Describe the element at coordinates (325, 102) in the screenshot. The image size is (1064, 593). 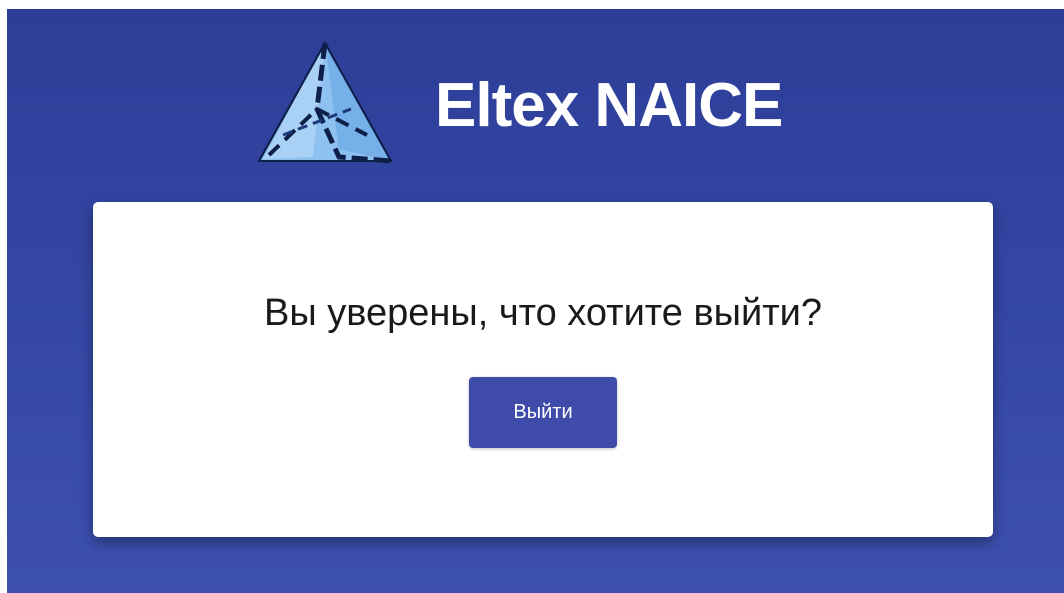
I see `eltex-triangle-logo-icon` at that location.